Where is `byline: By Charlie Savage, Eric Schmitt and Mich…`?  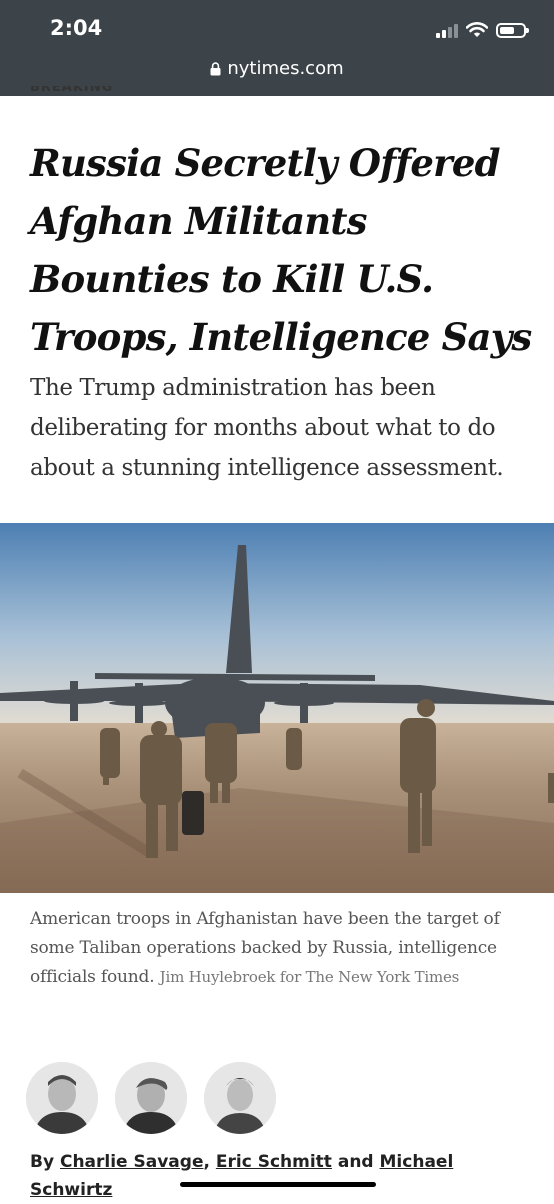 byline: By Charlie Savage, Eric Schmitt and Mich… is located at coordinates (280, 1176).